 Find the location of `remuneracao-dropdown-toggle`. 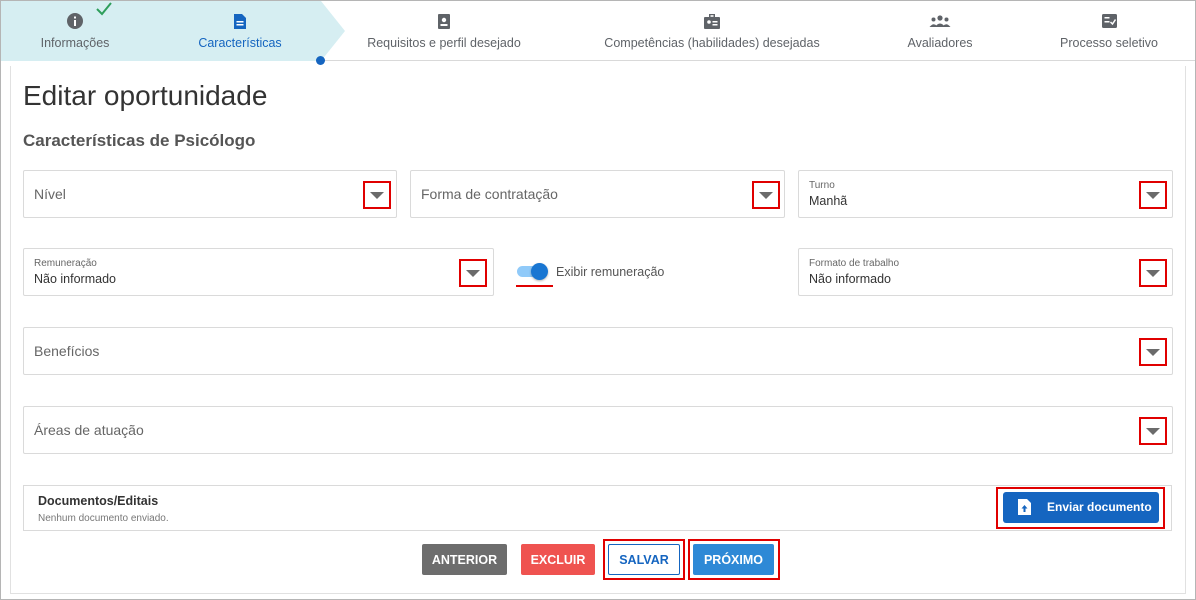

remuneracao-dropdown-toggle is located at coordinates (473, 273).